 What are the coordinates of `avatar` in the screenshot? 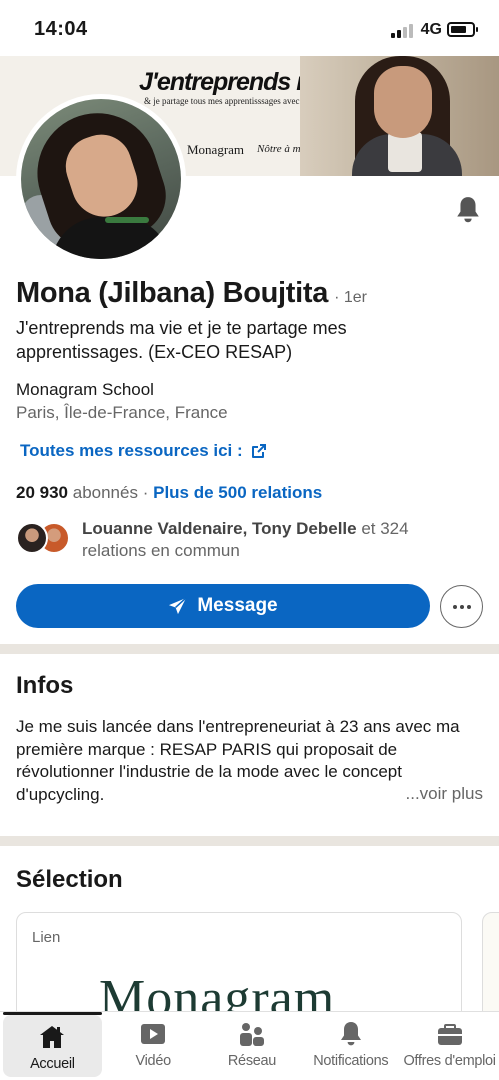 It's located at (32, 538).